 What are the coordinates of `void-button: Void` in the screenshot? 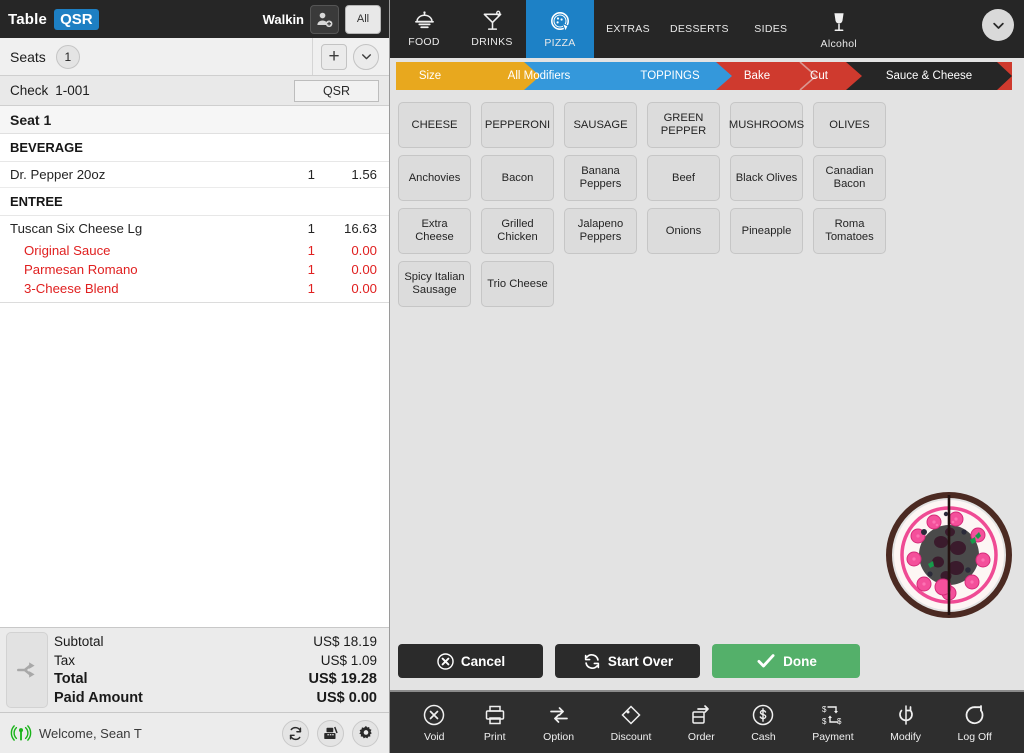 It's located at (434, 723).